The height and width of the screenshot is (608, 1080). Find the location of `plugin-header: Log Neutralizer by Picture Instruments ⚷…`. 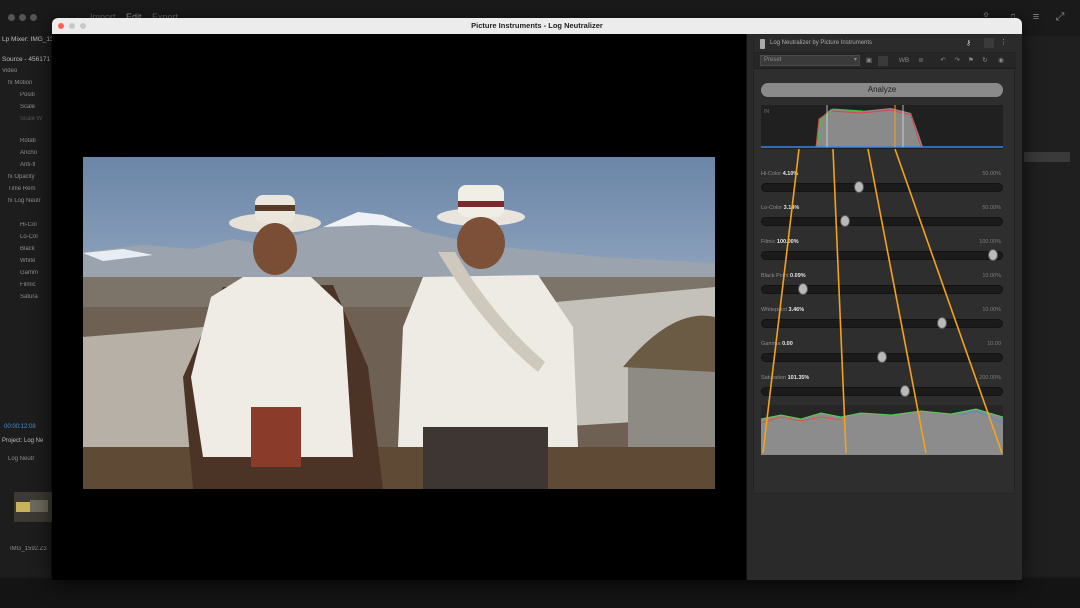

plugin-header: Log Neutralizer by Picture Instruments ⚷… is located at coordinates (885, 44).